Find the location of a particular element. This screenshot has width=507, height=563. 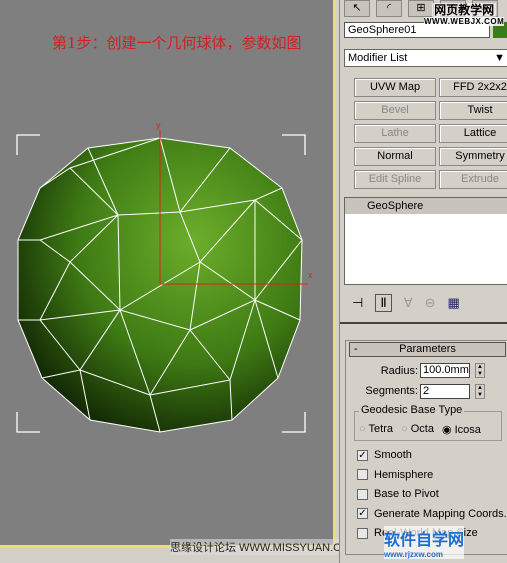

modifier-button-edit-spline: Edit Spline is located at coordinates (395, 179).